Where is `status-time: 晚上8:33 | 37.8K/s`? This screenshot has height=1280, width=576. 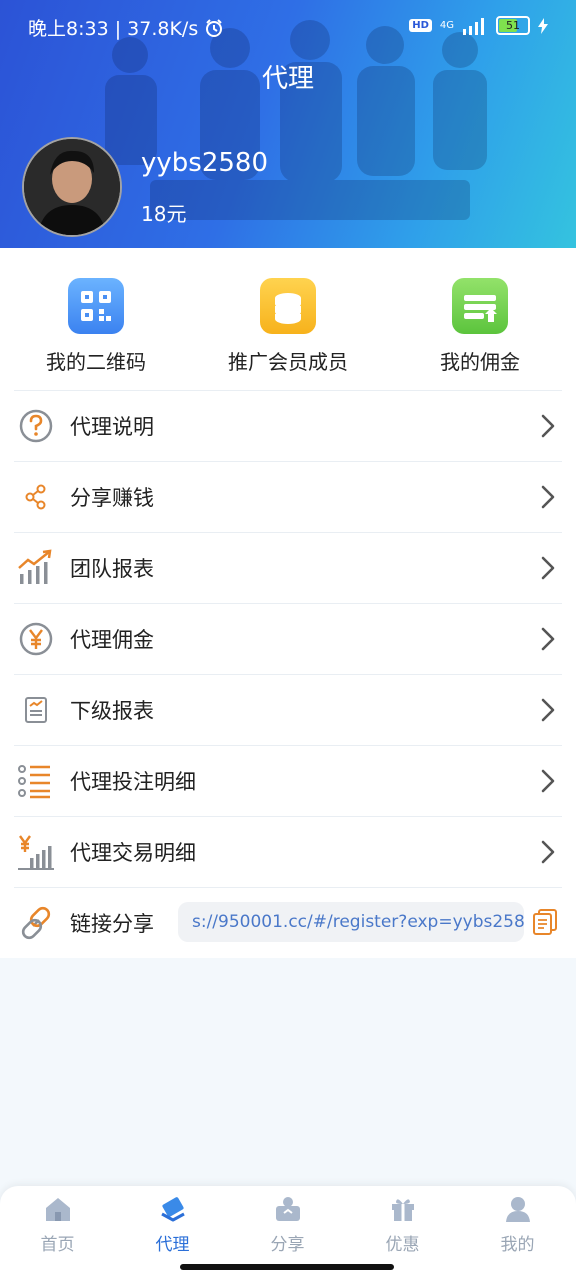 status-time: 晚上8:33 | 37.8K/s is located at coordinates (113, 29).